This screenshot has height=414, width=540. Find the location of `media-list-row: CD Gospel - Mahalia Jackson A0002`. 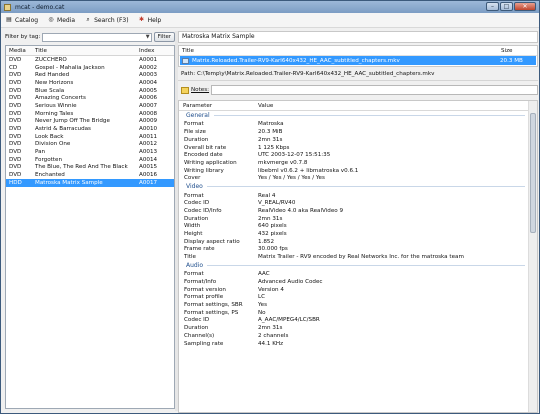

media-list-row: CD Gospel - Mahalia Jackson A0002 is located at coordinates (90, 68).